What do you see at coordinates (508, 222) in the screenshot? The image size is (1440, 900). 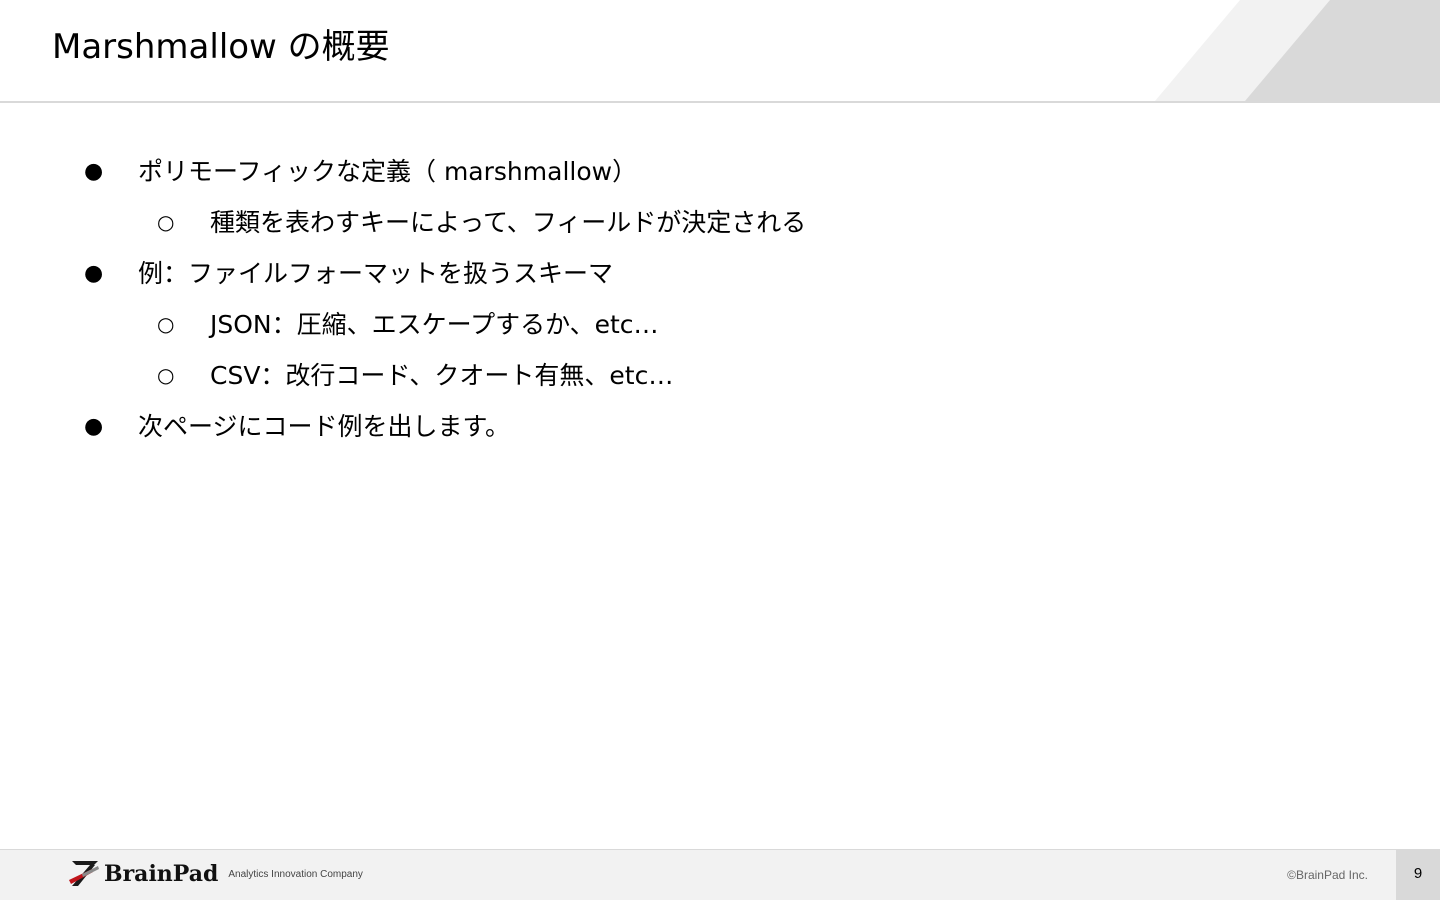 I see `sub-bullet-text: 種類を表わすキーによって、フィールドが決定される` at bounding box center [508, 222].